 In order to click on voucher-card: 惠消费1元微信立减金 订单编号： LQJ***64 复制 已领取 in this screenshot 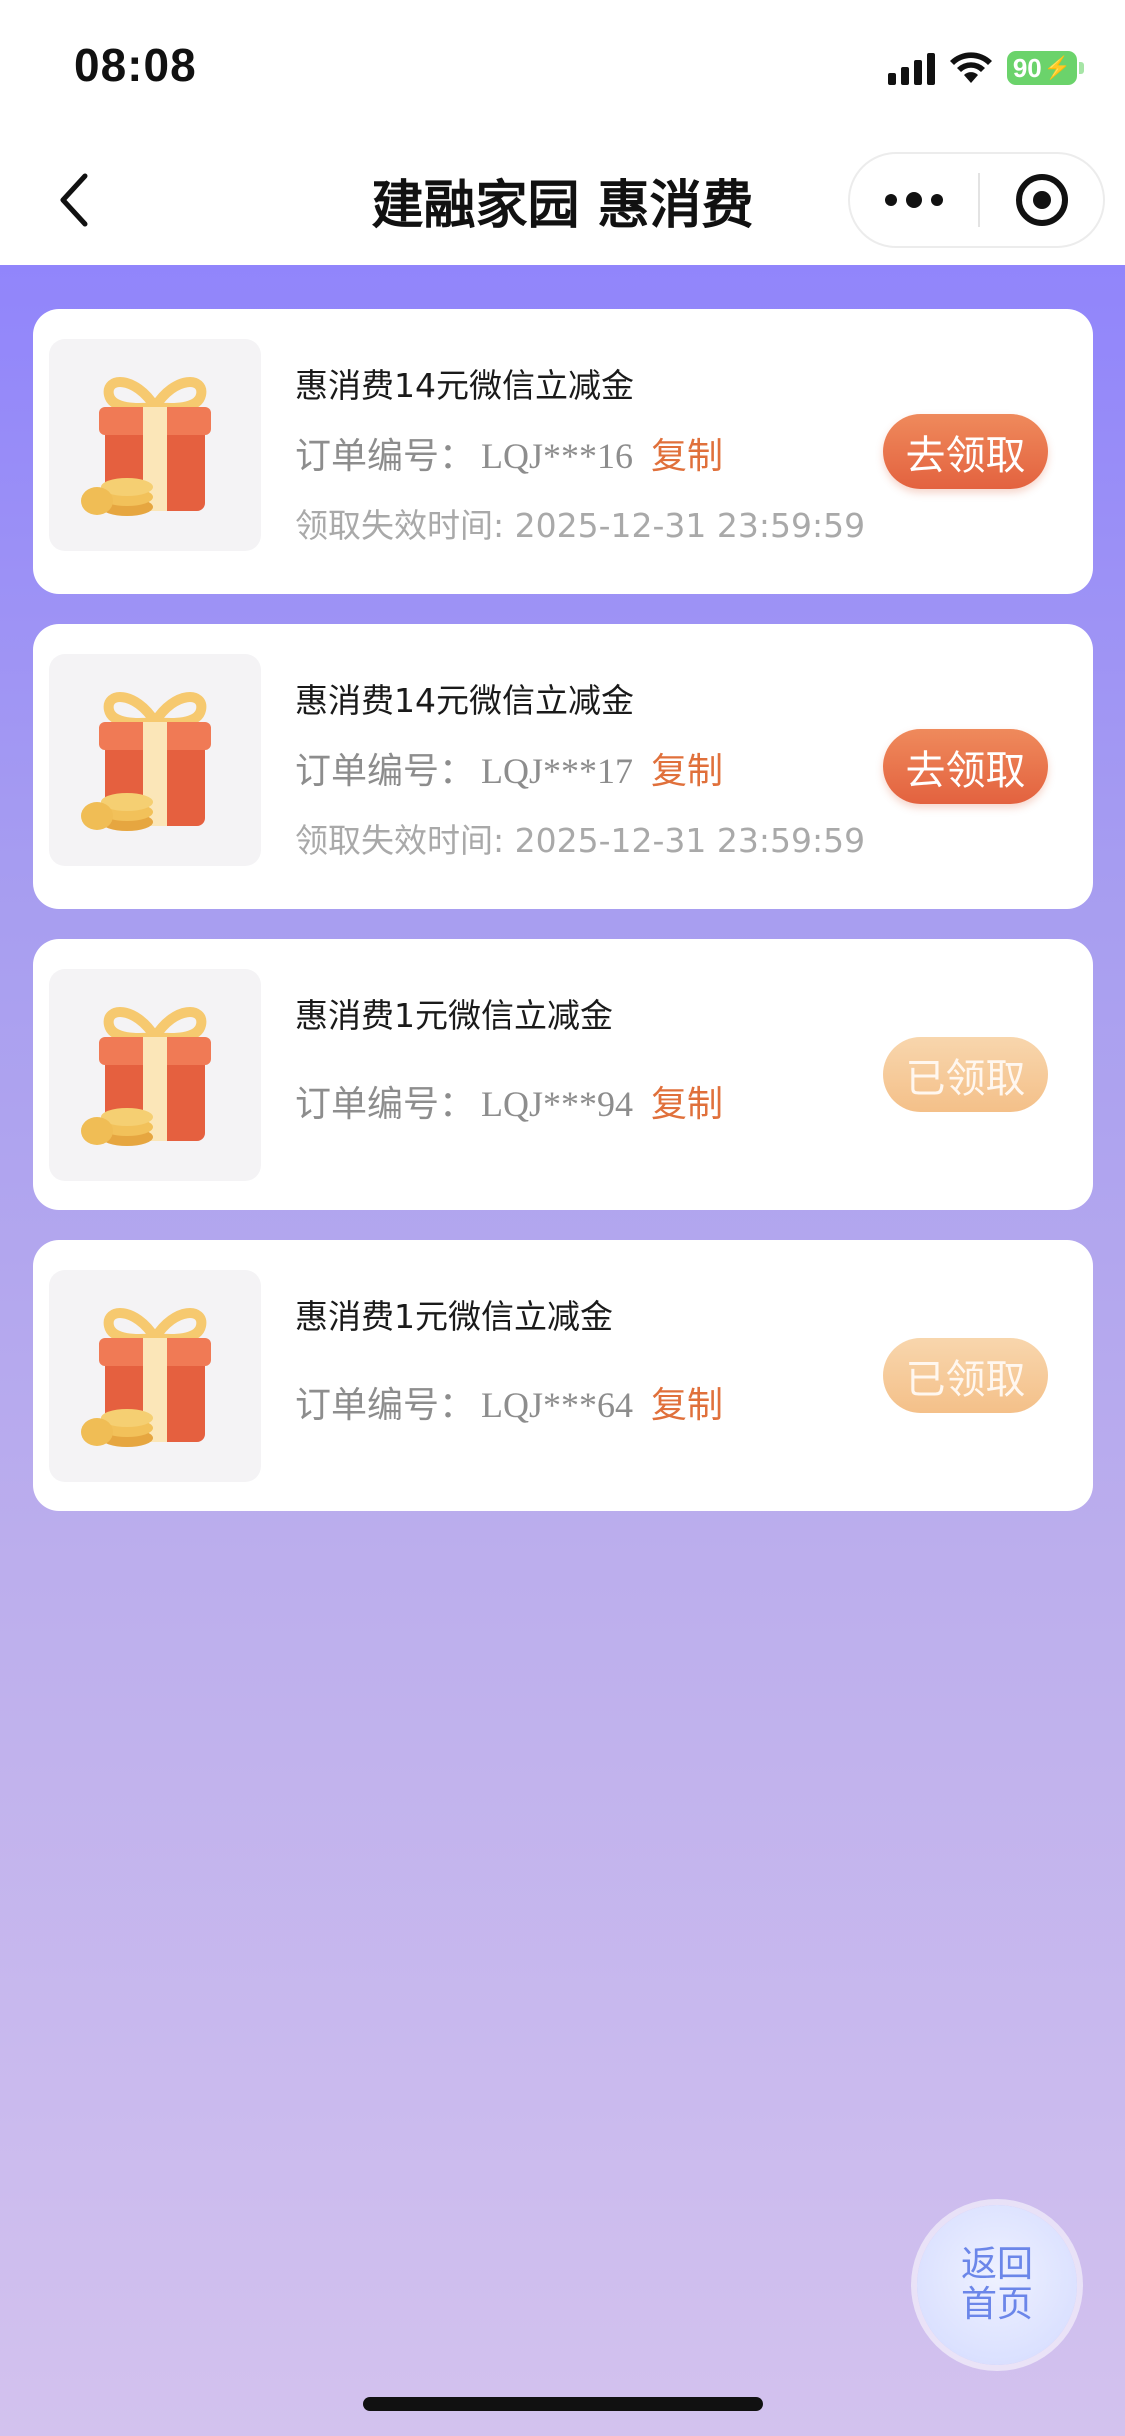, I will do `click(563, 1375)`.